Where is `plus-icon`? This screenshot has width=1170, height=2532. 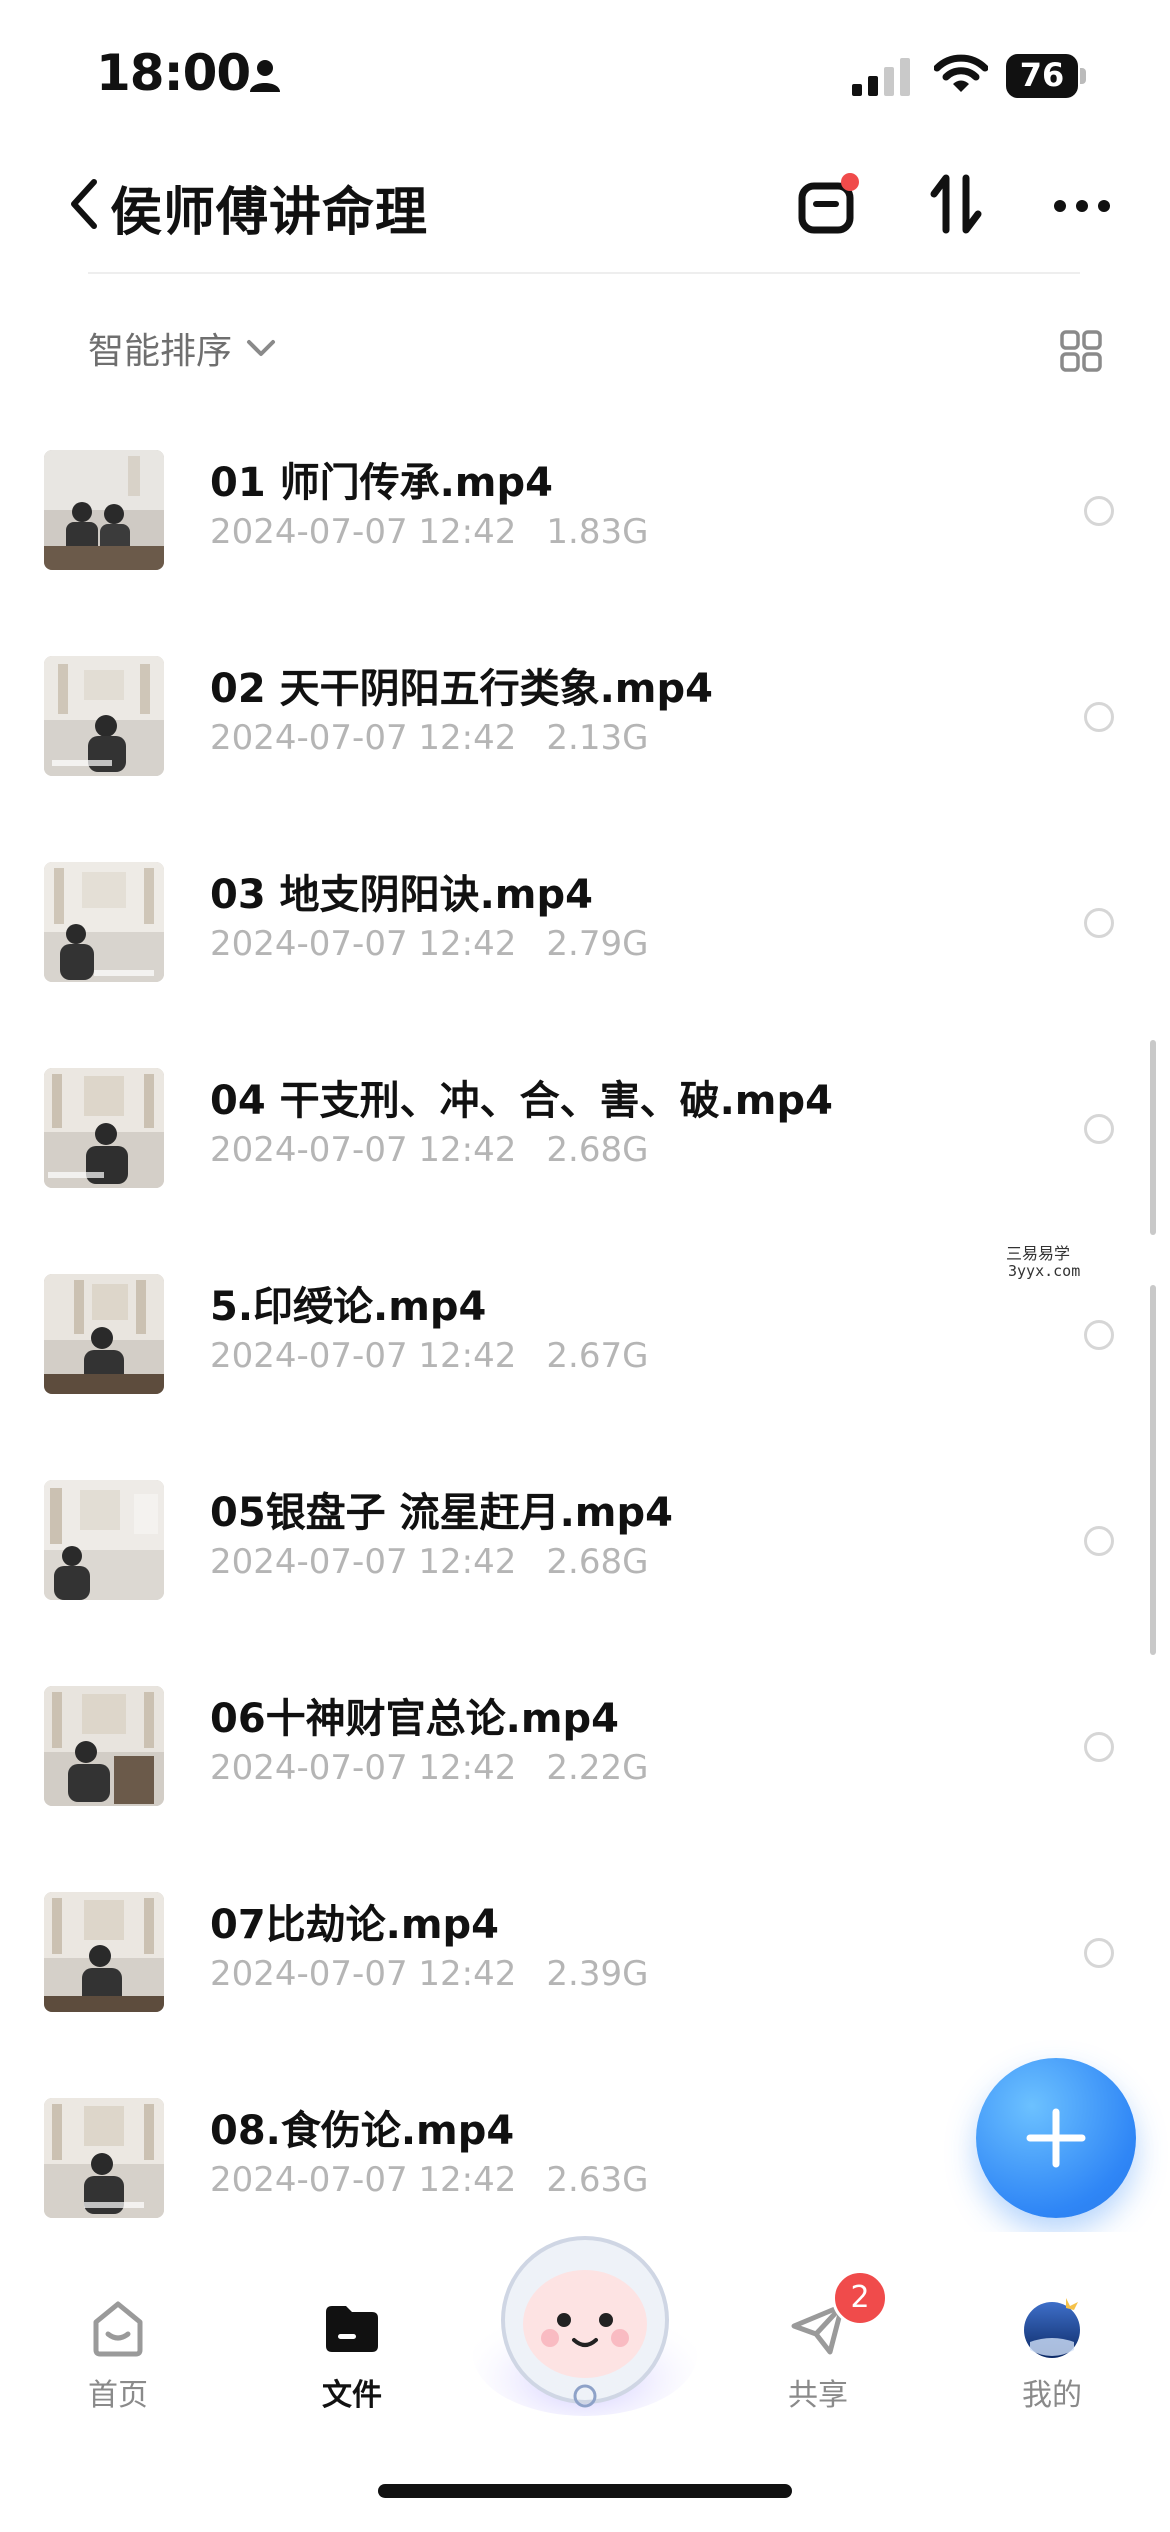
plus-icon is located at coordinates (1056, 2138).